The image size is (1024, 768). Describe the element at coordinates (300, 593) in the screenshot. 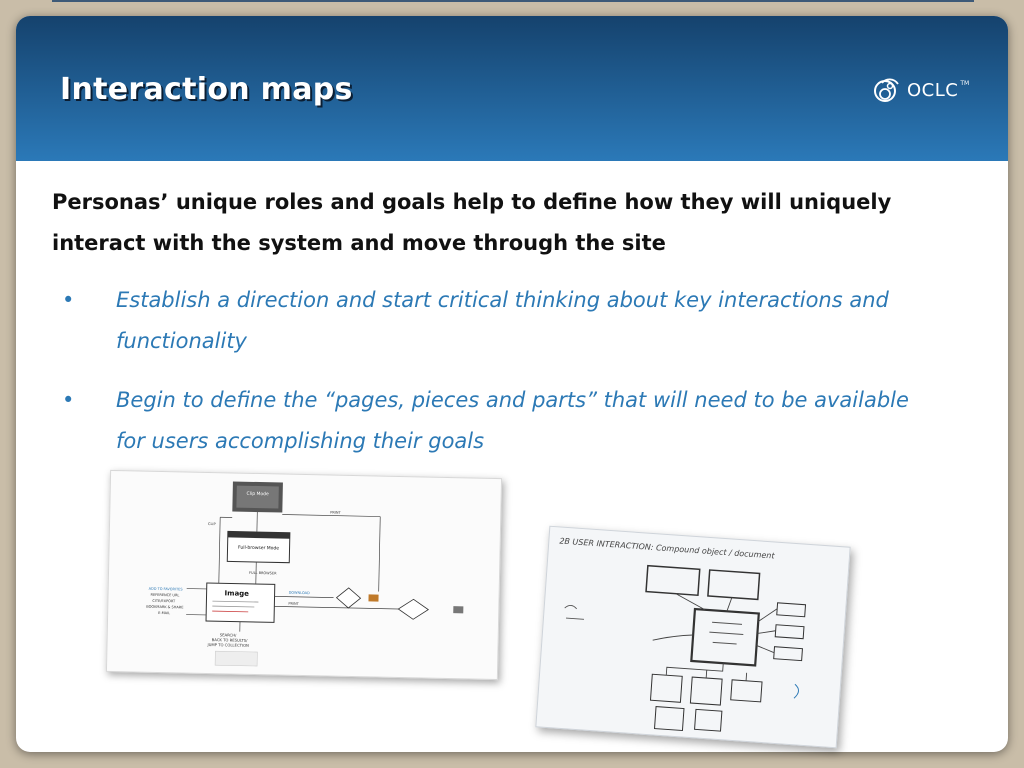

I see `download-link-label: DOWNLOAD` at that location.